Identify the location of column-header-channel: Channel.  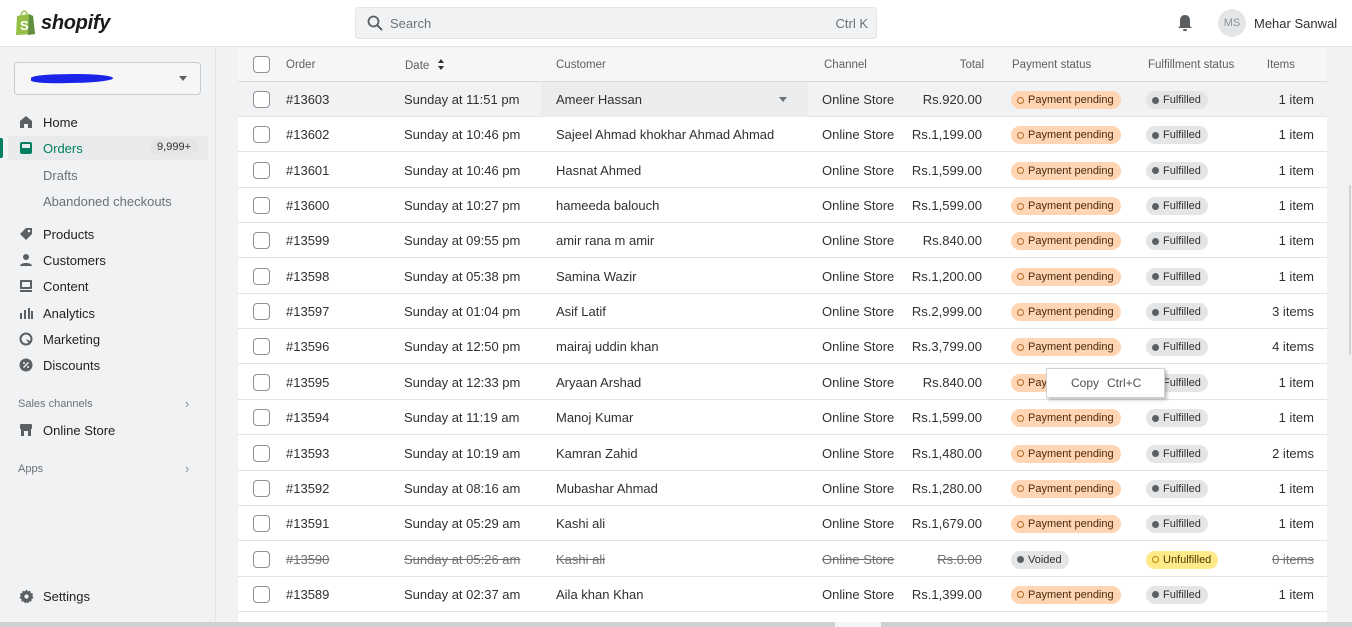
(845, 65).